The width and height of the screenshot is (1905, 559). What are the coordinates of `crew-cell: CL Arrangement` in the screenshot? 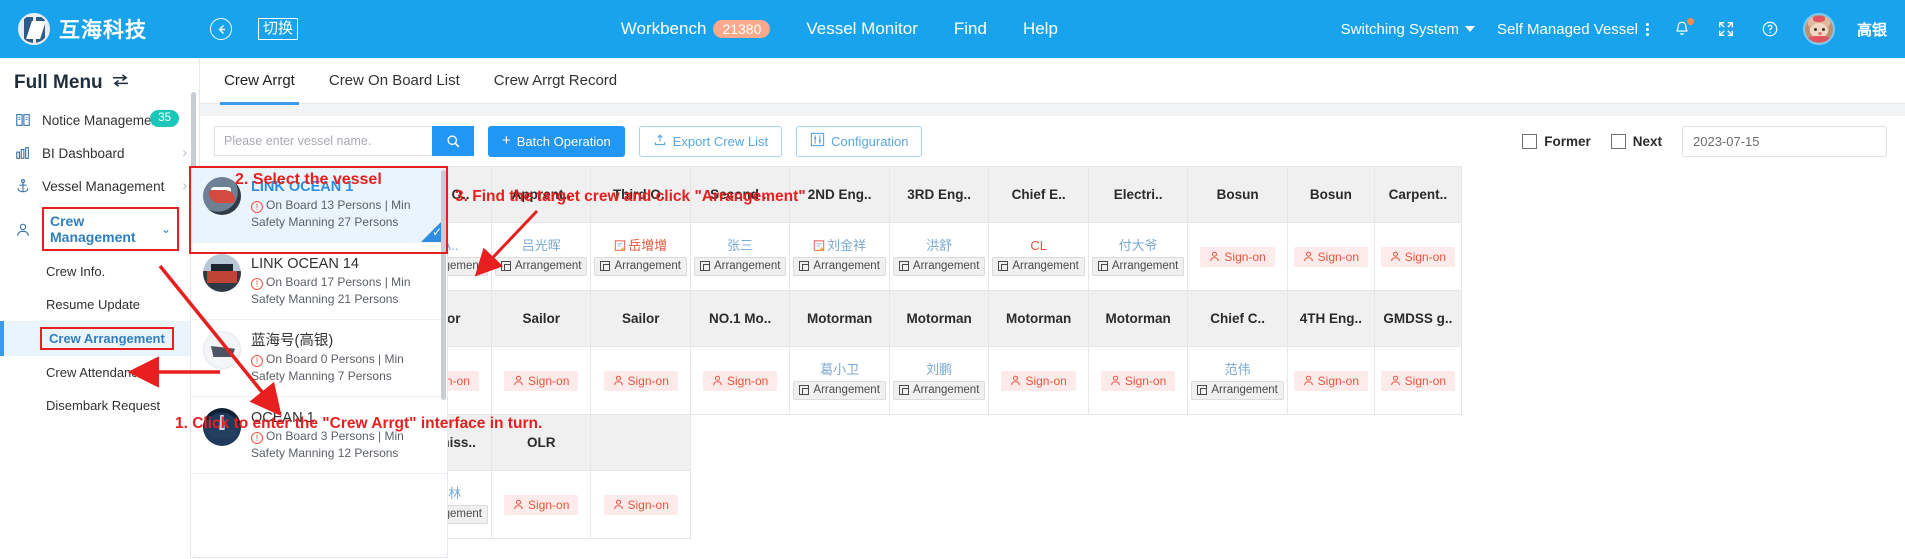 It's located at (1038, 256).